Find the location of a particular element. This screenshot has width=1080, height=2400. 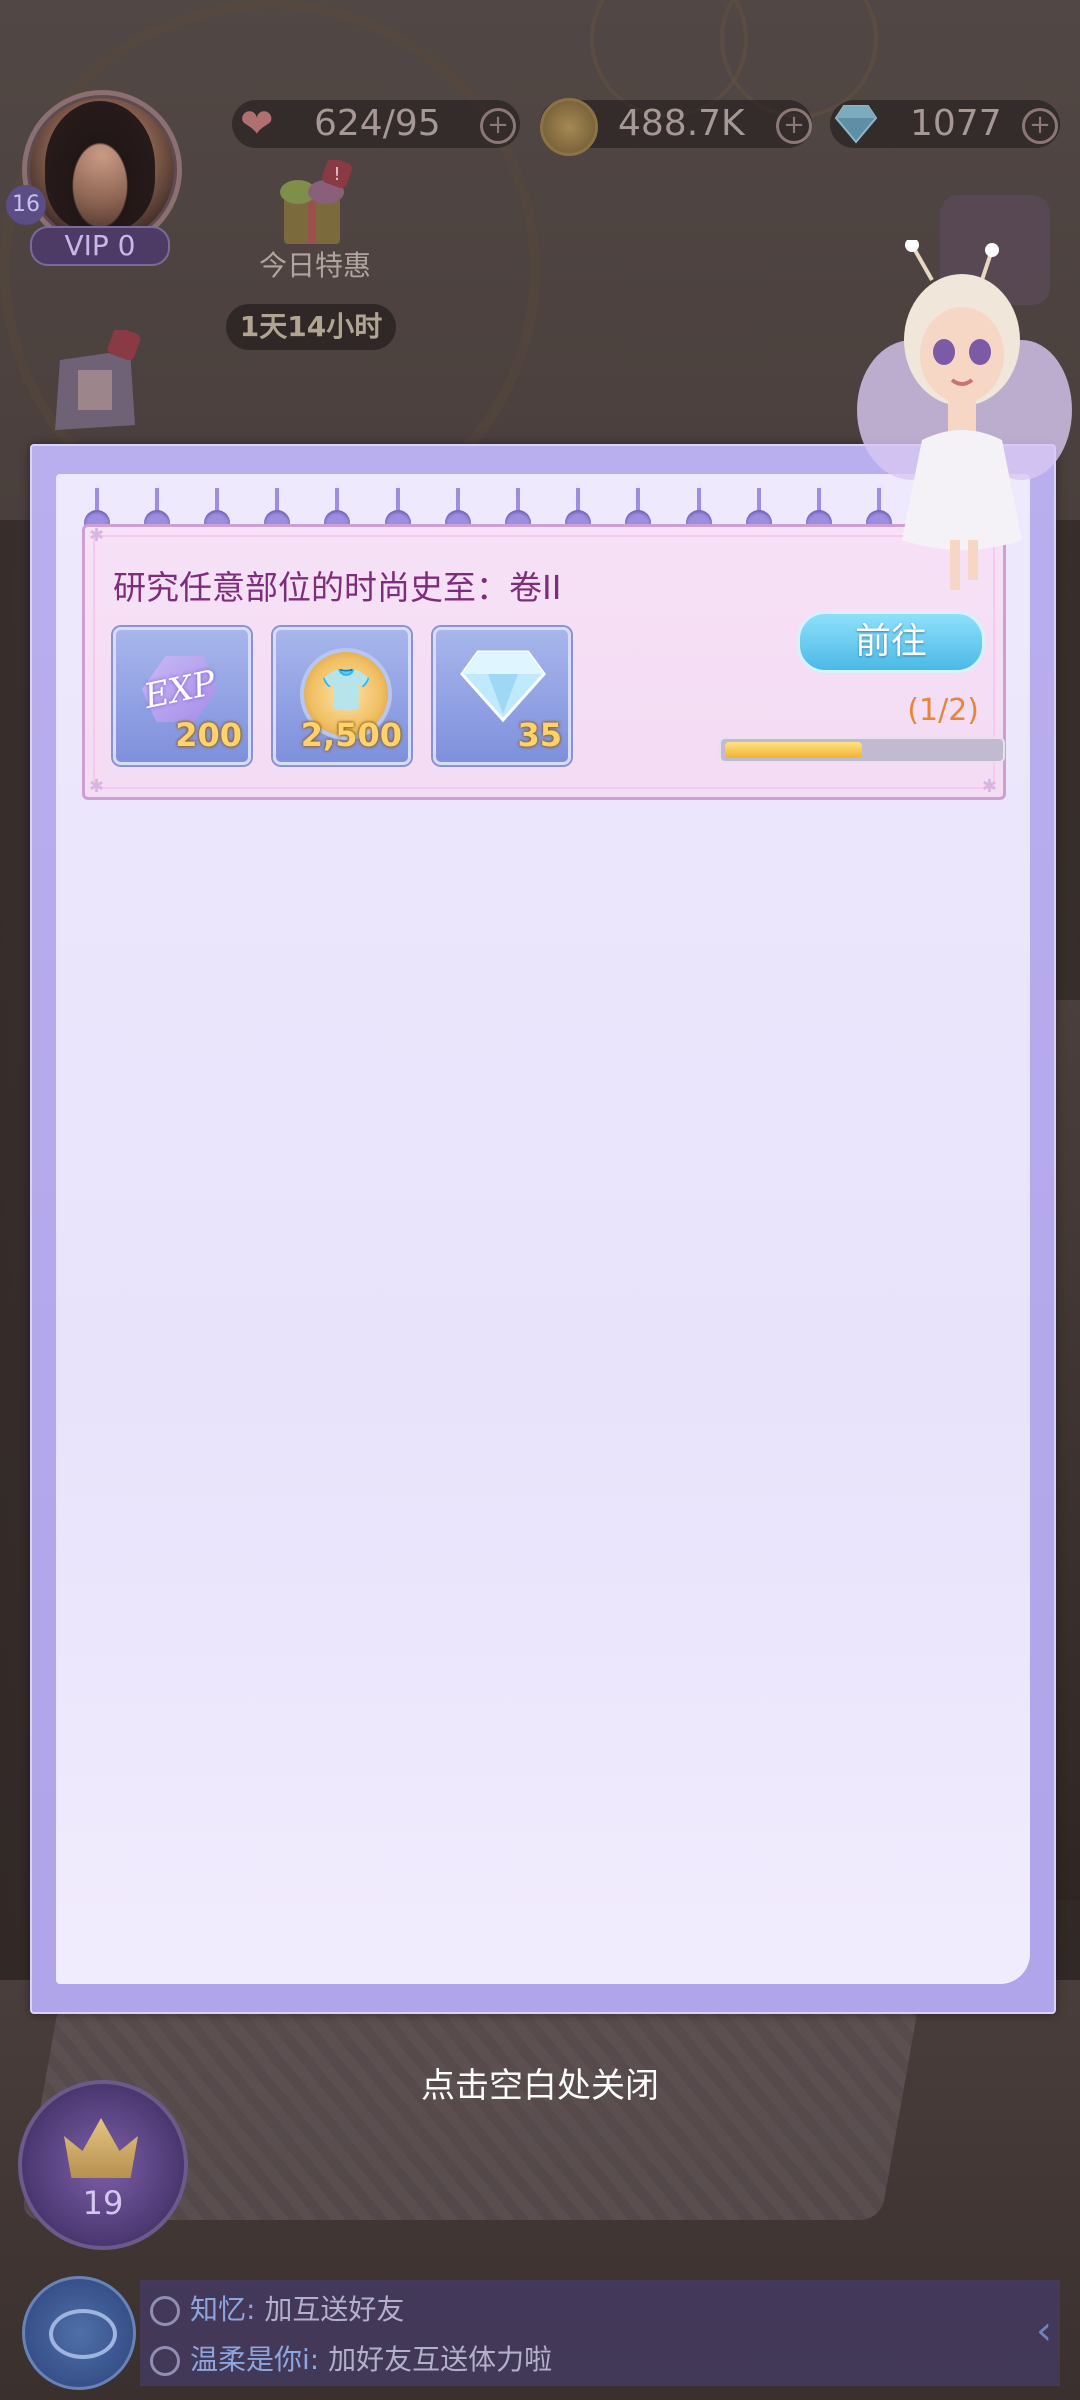

chat-message: 温柔是你i: 加好友互送体力啦 is located at coordinates (351, 2358).